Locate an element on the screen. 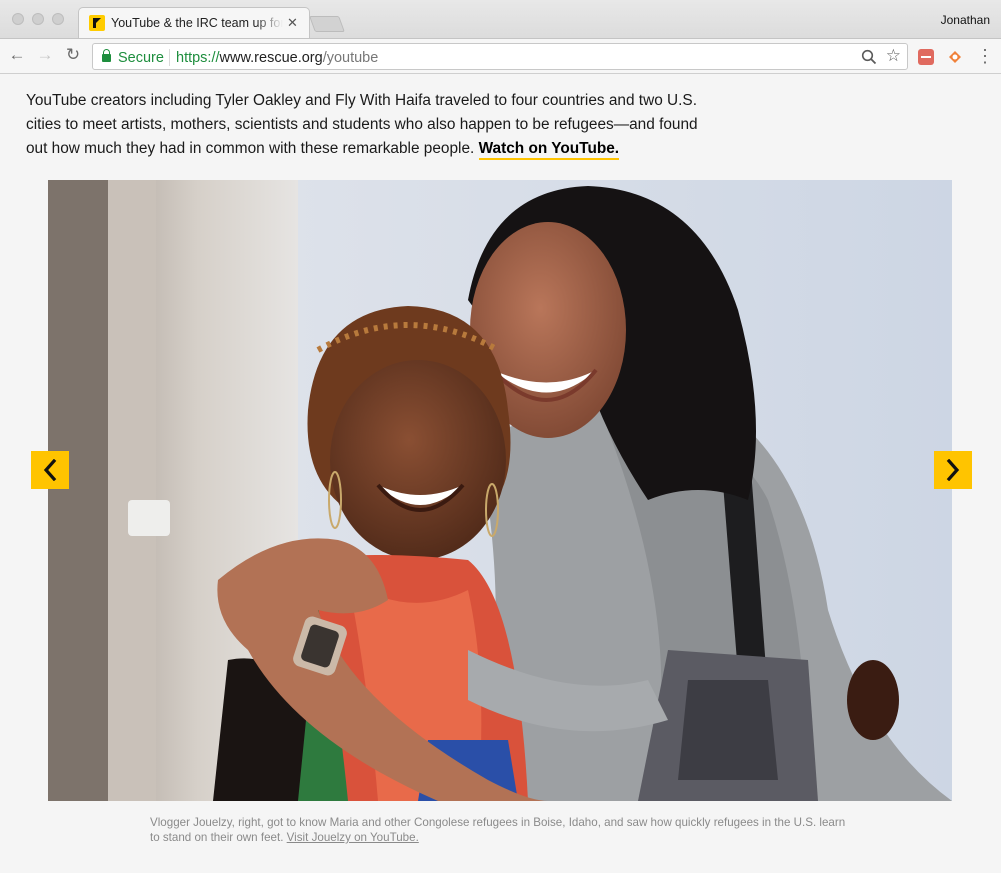 The width and height of the screenshot is (1001, 873). url-text: https://www.rescue.org/youtube is located at coordinates (277, 58).